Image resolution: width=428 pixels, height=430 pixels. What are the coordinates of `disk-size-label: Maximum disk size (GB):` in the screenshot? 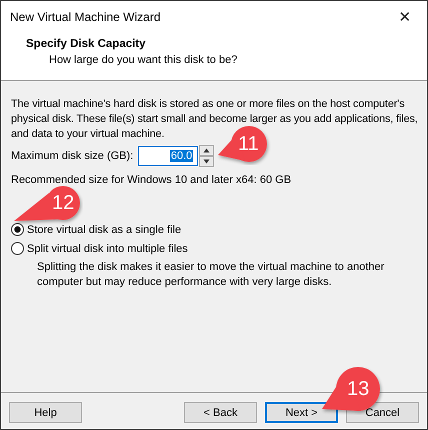 It's located at (72, 156).